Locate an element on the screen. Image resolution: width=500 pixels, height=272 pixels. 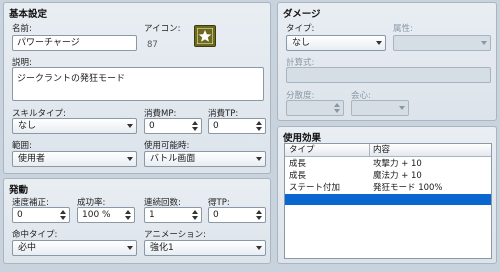
effect-content: 魔法力 + 10 is located at coordinates (397, 176).